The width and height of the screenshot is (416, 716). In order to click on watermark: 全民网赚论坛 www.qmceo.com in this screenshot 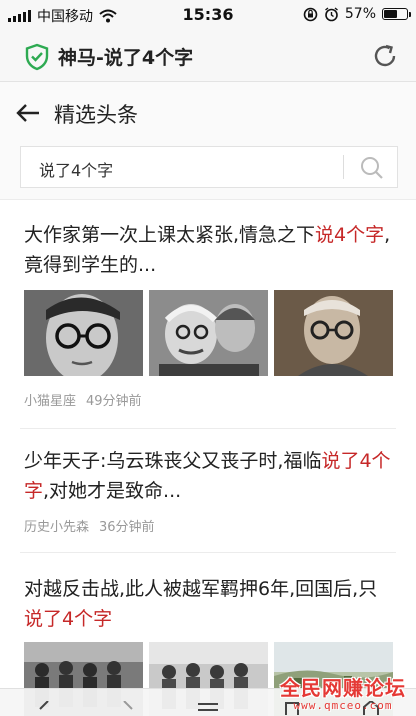, I will do `click(343, 692)`.